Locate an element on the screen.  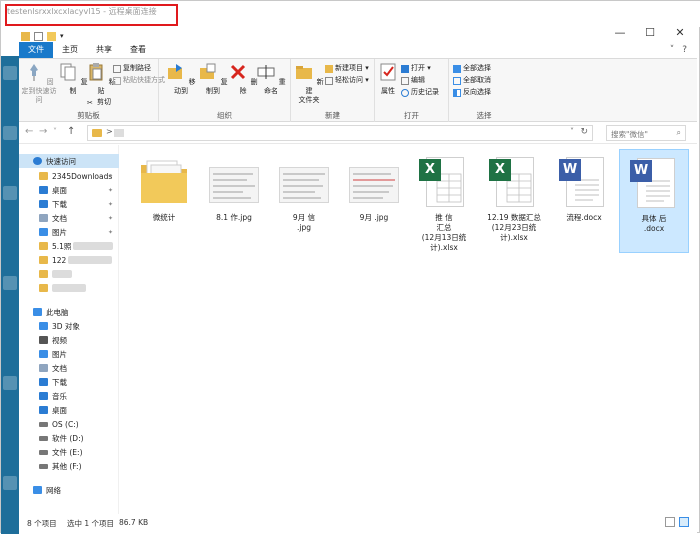
up-button: ↑ is located at coordinates (71, 131).